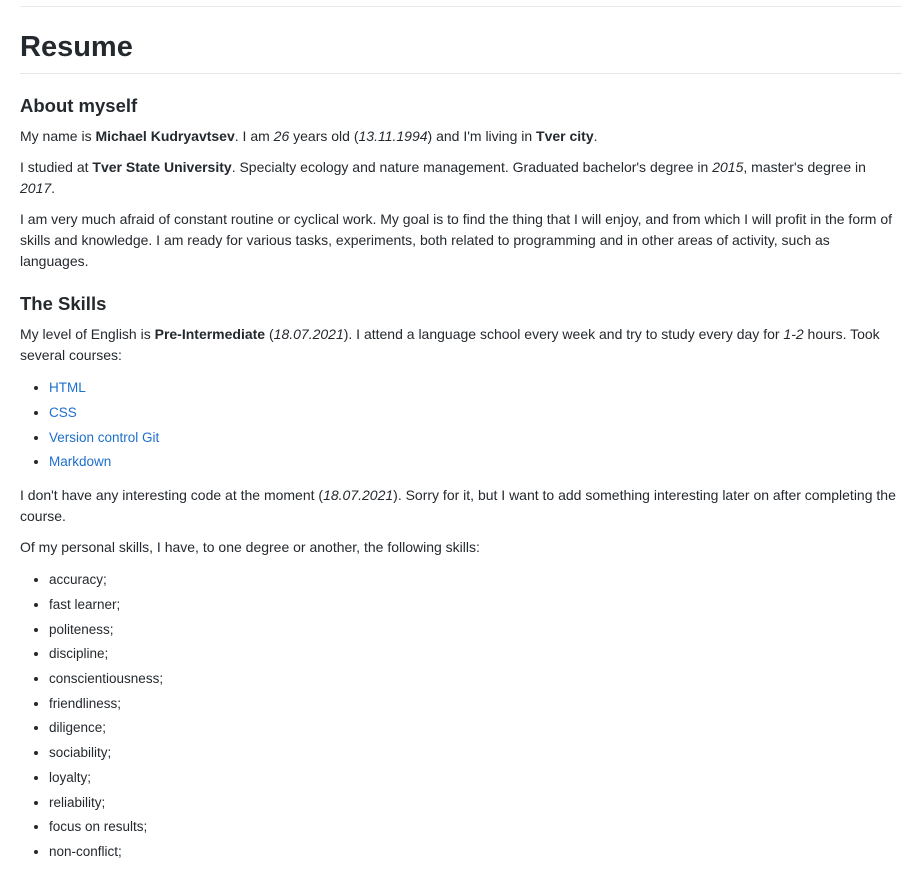 This screenshot has width=920, height=880. I want to click on top-divider, so click(461, 6).